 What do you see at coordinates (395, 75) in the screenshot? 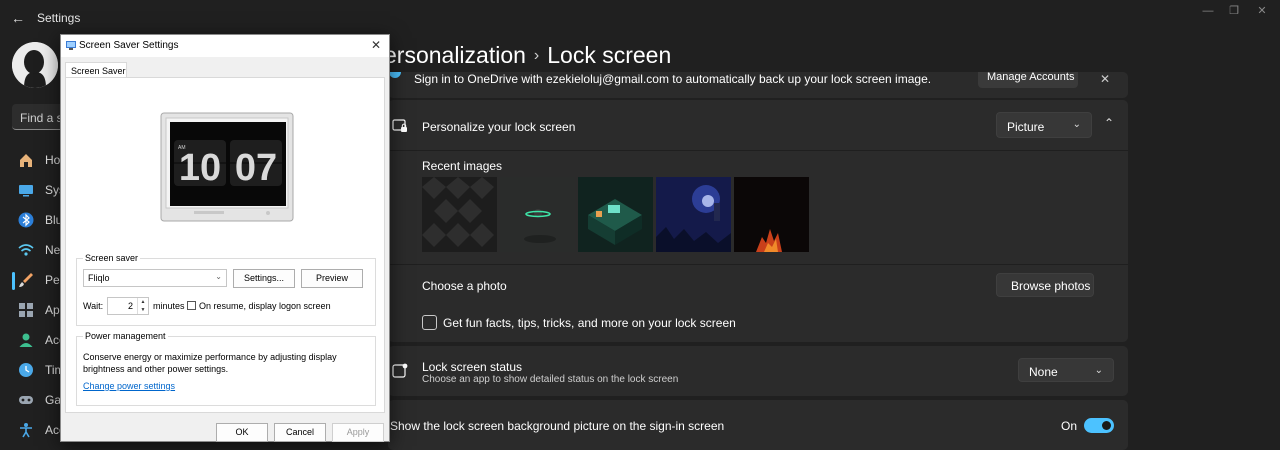
I see `info-icon` at bounding box center [395, 75].